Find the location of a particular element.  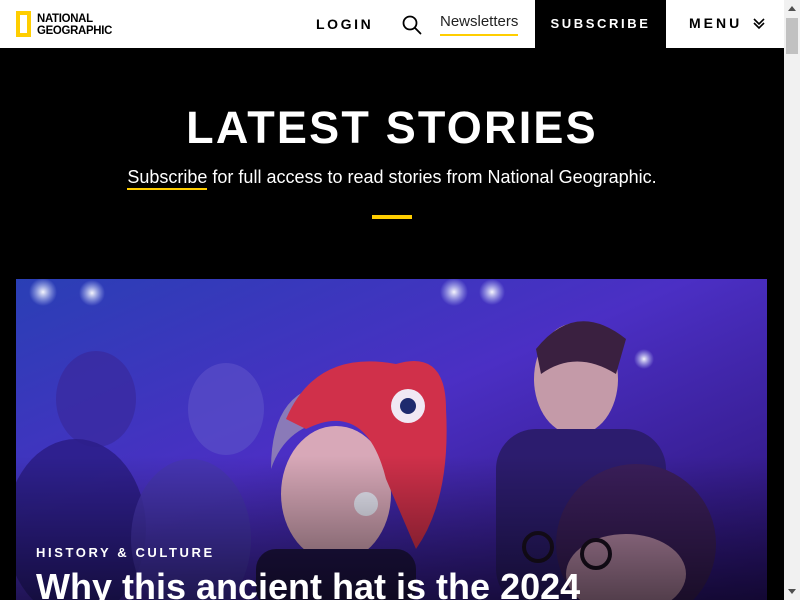

story-headline: Why this ancient hat is the 2024 is located at coordinates (308, 582).